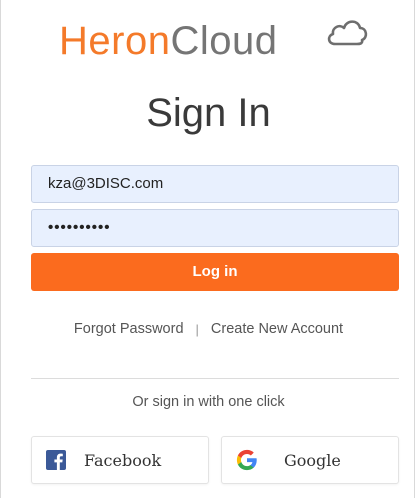 The height and width of the screenshot is (498, 415). I want to click on app-logo: HeronCloud, so click(213, 41).